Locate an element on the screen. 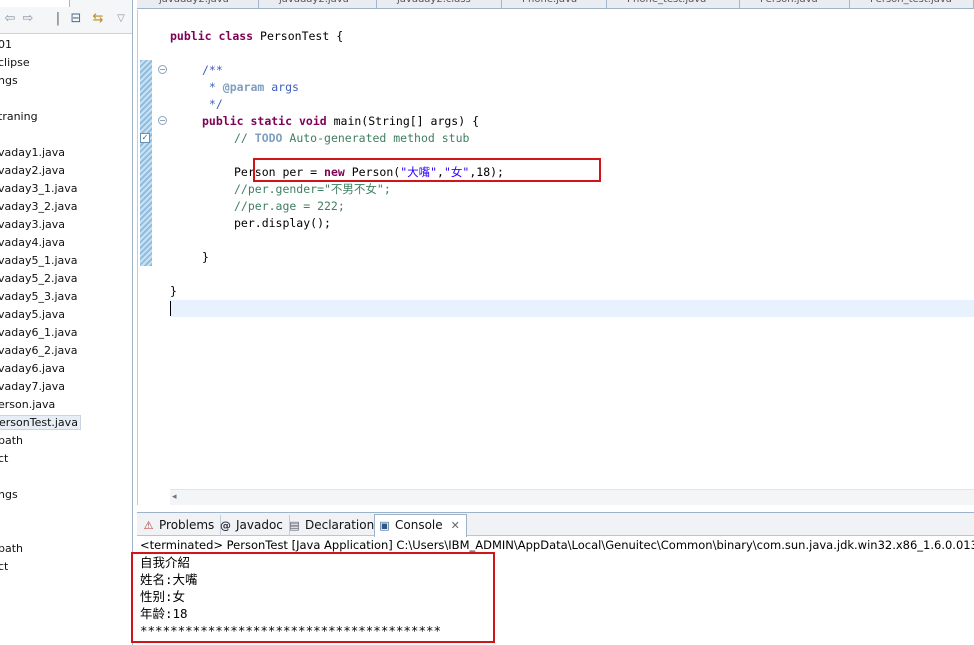  console-icon: ▣ is located at coordinates (384, 525).